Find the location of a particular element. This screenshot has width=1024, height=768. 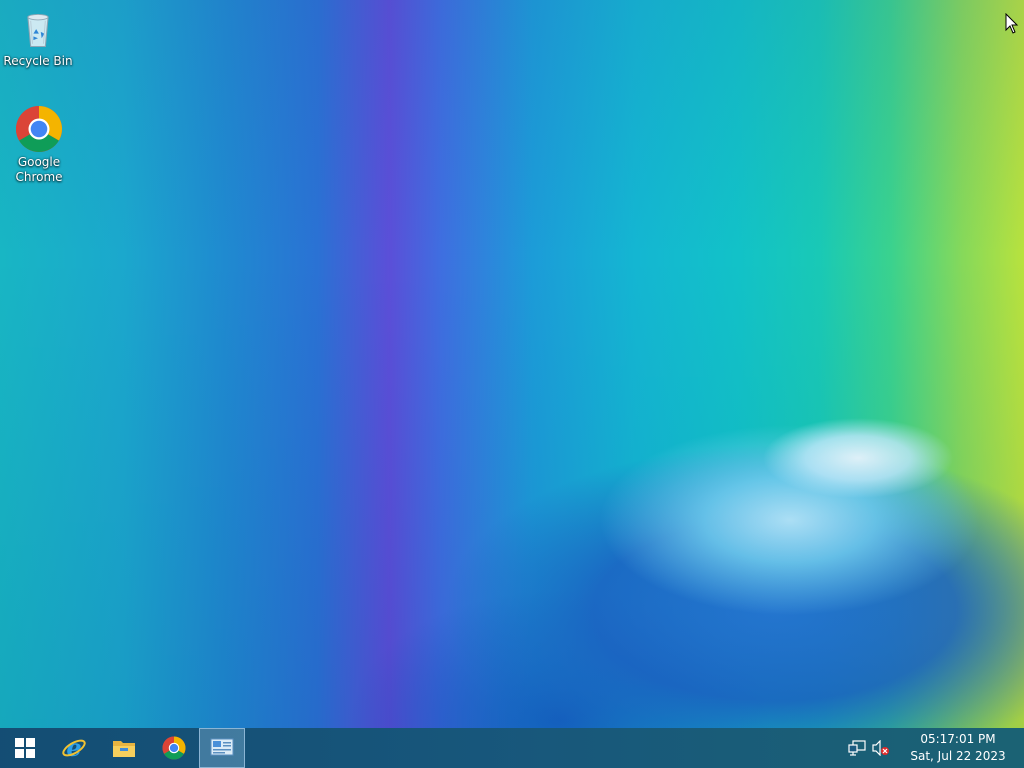

svg-text: e is located at coordinates (73, 748).